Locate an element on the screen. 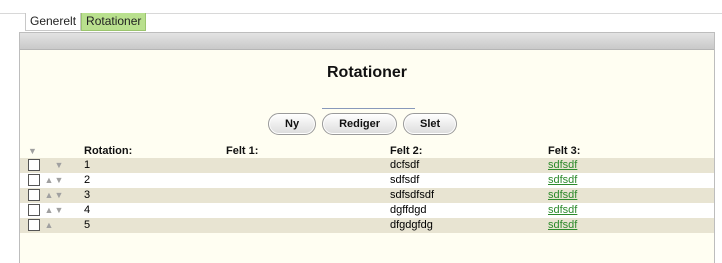  cell-felt2: sdfsdf is located at coordinates (469, 180).